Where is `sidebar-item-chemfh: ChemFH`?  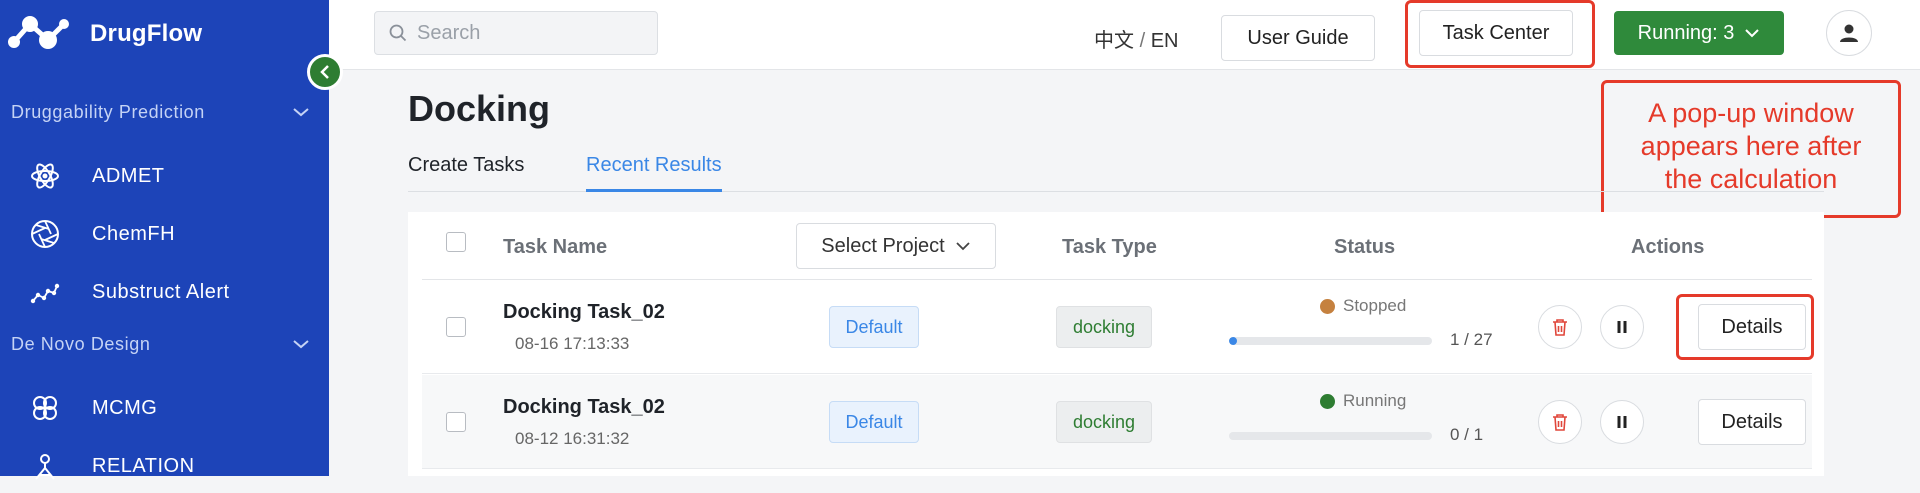
sidebar-item-chemfh: ChemFH is located at coordinates (164, 234).